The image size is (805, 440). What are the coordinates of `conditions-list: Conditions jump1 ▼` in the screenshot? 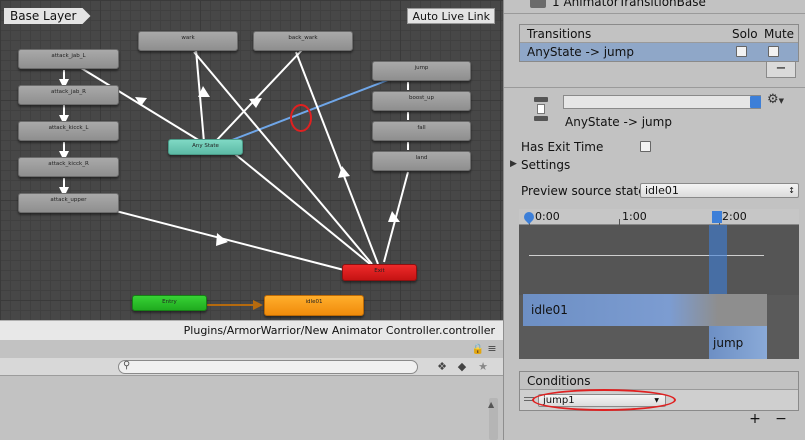 It's located at (659, 391).